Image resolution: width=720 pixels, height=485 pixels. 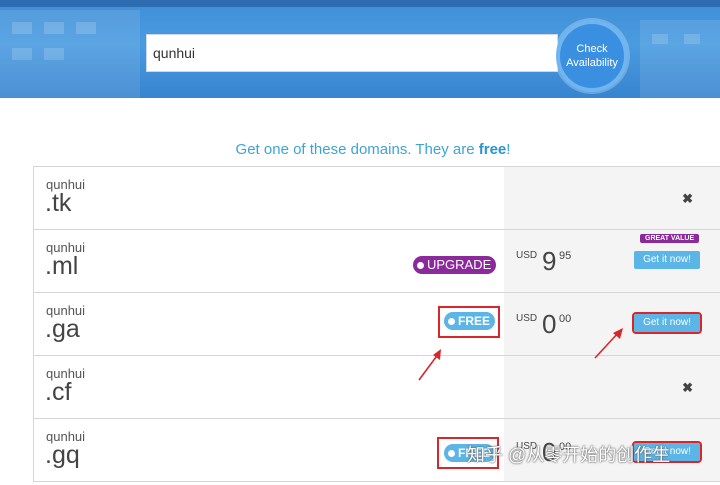 I want to click on domain-row-tk: qunhui .tk ✖, so click(x=376, y=198).